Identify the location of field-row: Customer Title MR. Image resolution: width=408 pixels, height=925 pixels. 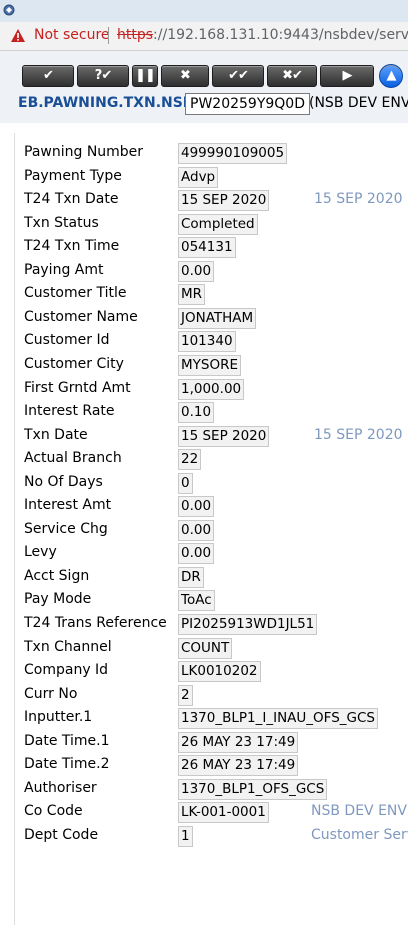
(204, 295).